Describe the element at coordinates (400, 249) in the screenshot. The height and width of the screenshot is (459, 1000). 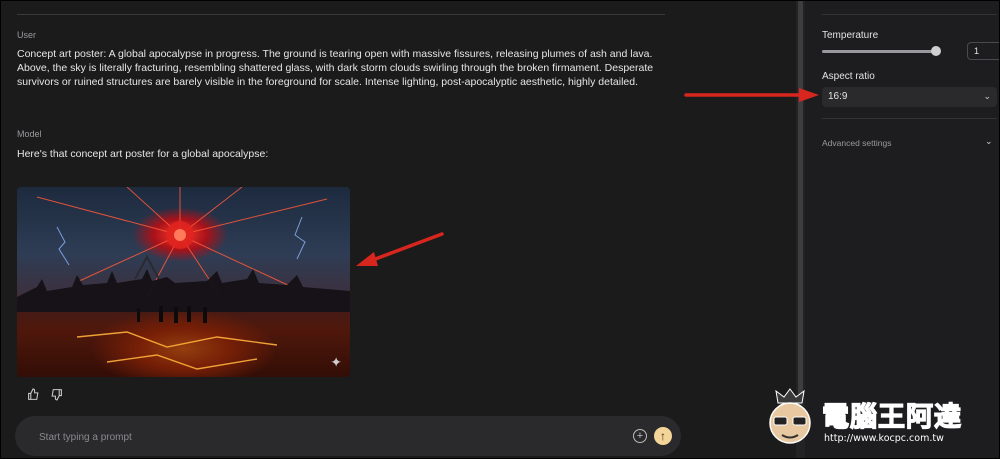
I see `annotation-arrow-image` at that location.